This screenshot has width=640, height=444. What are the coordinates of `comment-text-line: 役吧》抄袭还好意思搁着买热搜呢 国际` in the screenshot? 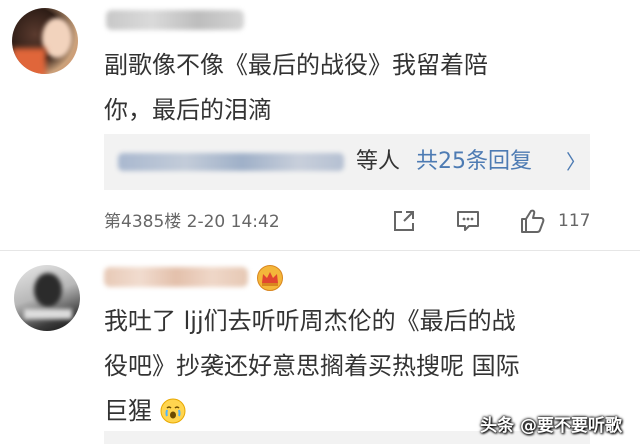 It's located at (312, 366).